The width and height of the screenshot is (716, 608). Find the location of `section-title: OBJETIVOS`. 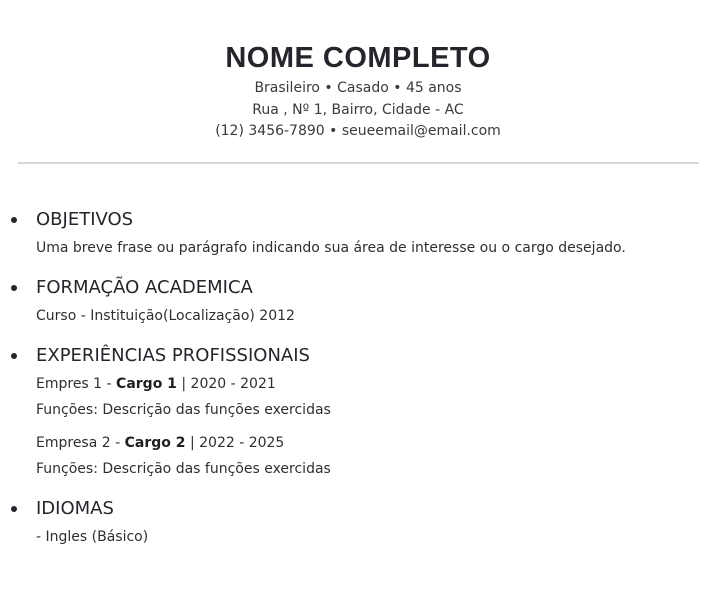

section-title: OBJETIVOS is located at coordinates (85, 219).